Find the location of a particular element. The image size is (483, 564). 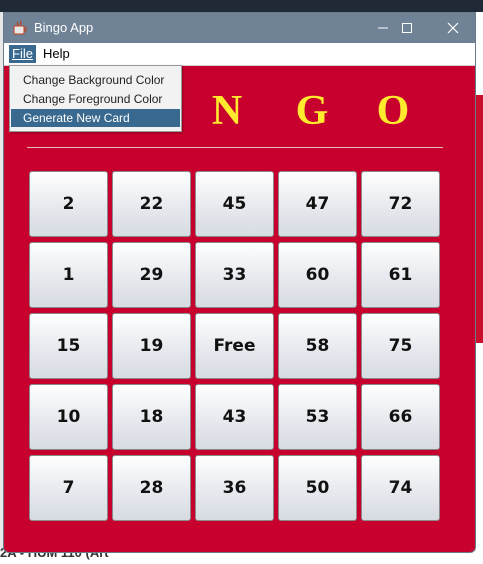

bingo-cell: 53 is located at coordinates (317, 417).